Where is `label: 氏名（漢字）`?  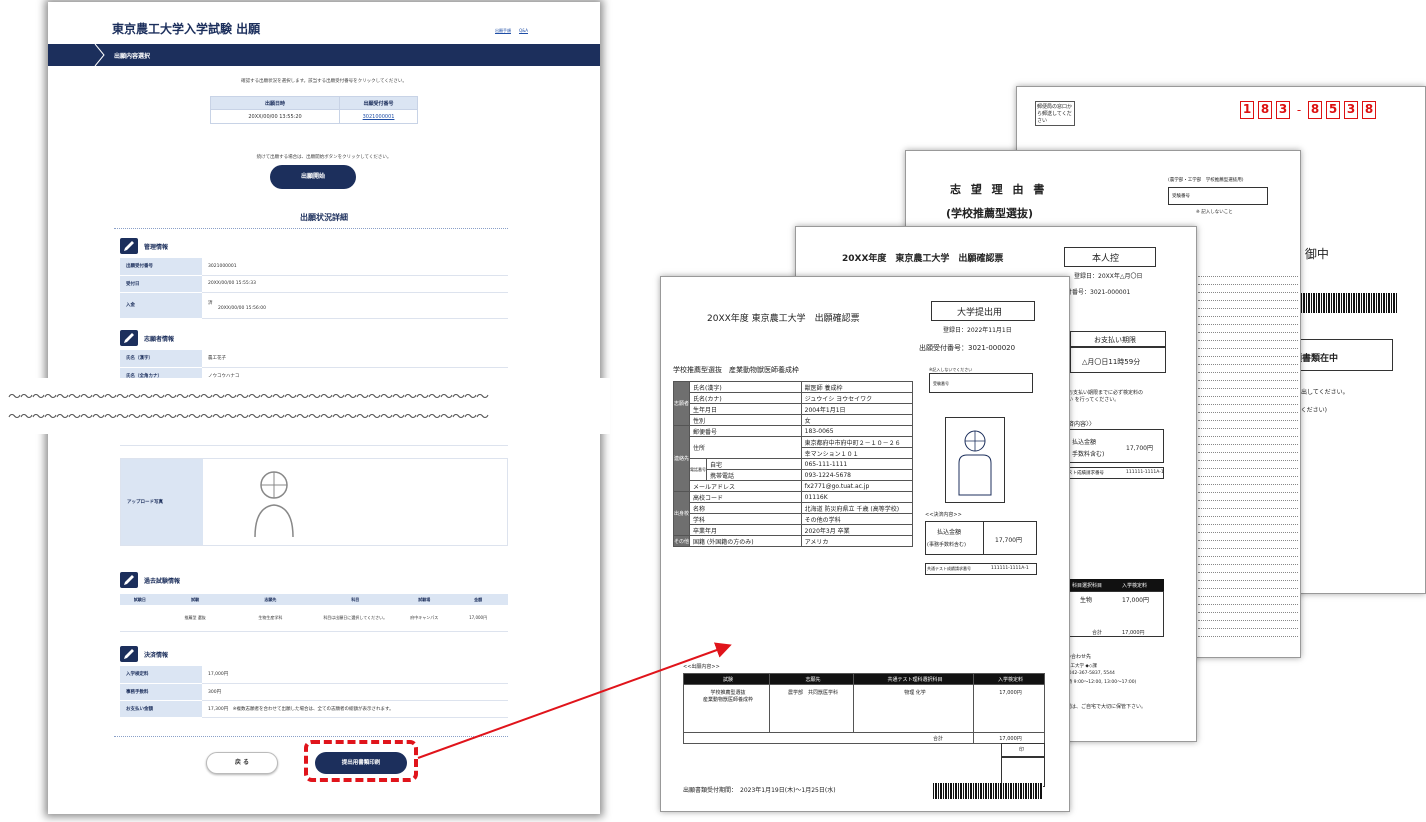
label: 氏名（漢字） is located at coordinates (161, 359).